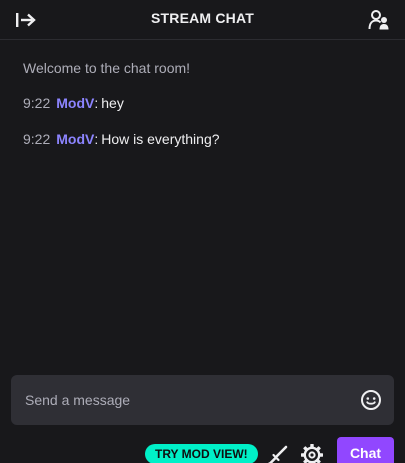 The height and width of the screenshot is (463, 405). I want to click on chat-input-container, so click(202, 400).